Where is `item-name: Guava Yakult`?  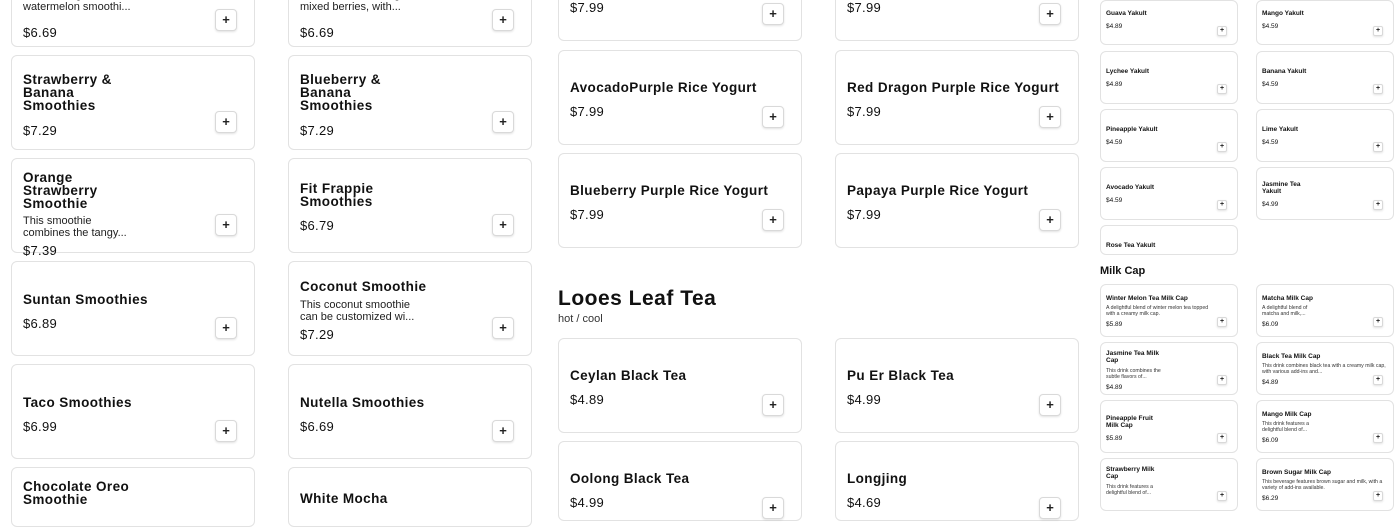 item-name: Guava Yakult is located at coordinates (1126, 13).